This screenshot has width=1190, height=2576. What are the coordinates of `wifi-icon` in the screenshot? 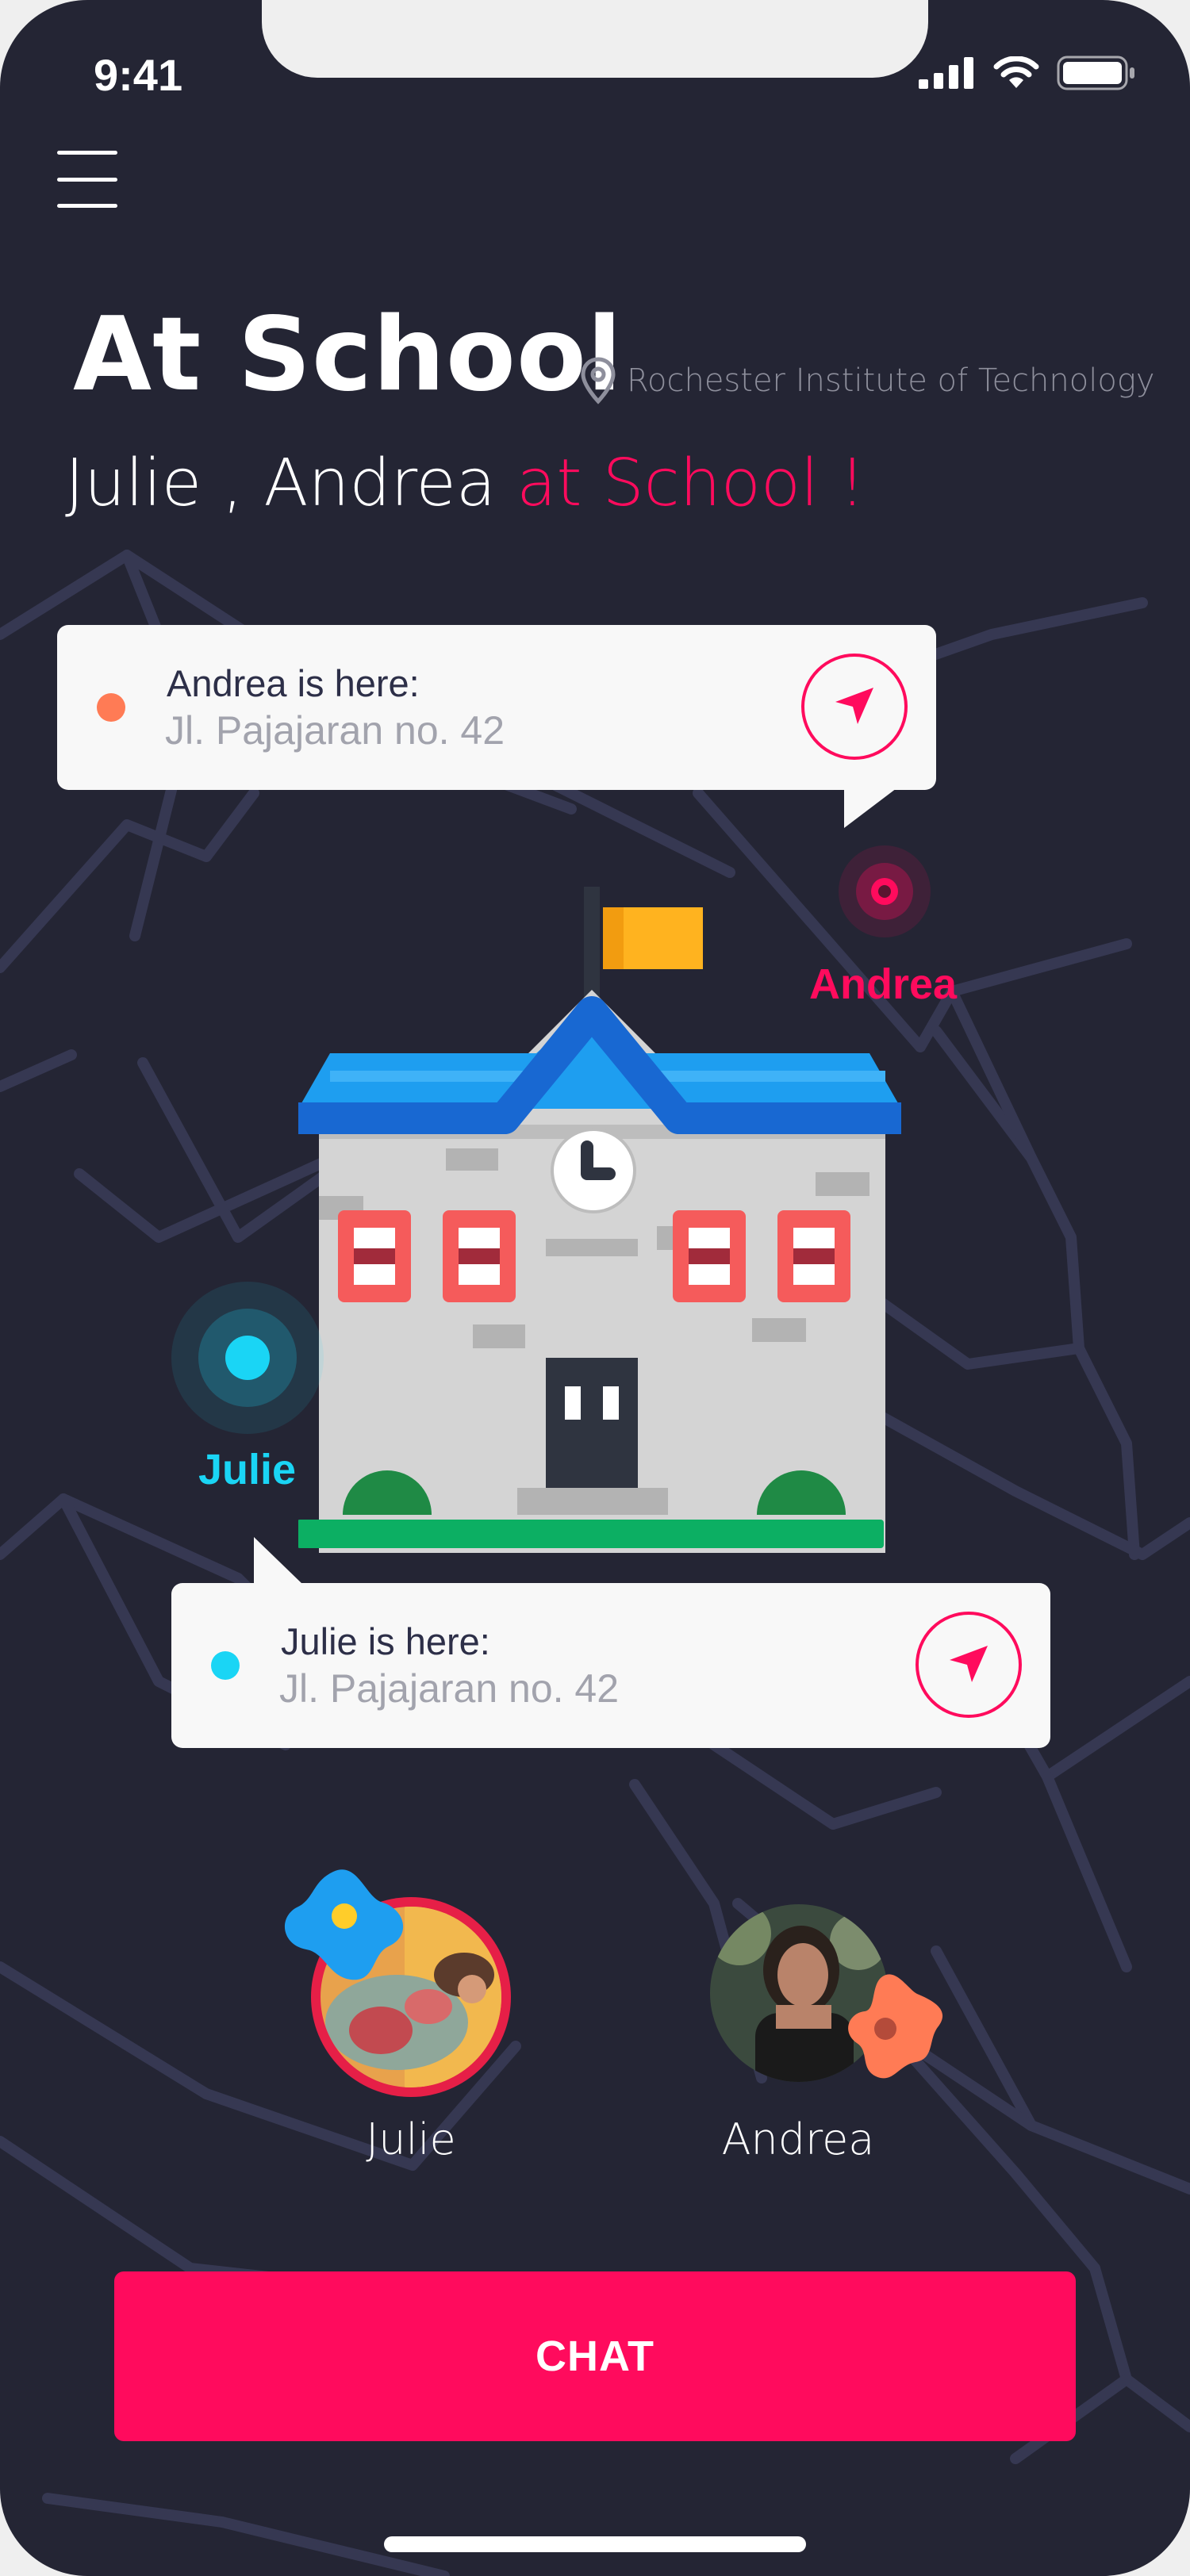 It's located at (1016, 72).